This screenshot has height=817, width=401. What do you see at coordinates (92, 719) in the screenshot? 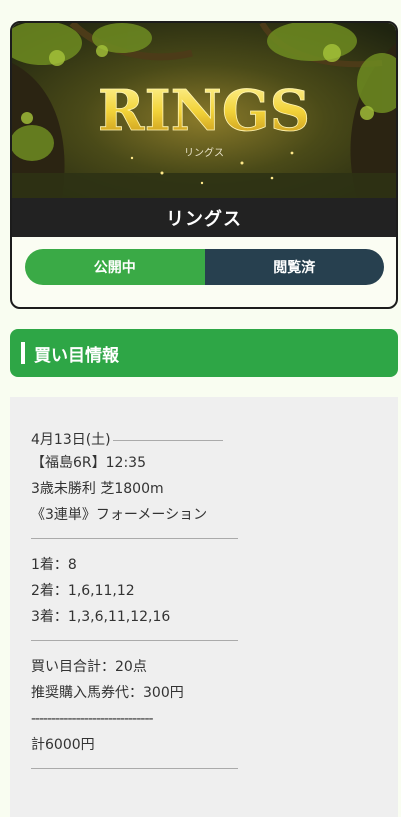
I see `dash-line: ------------------------------` at bounding box center [92, 719].